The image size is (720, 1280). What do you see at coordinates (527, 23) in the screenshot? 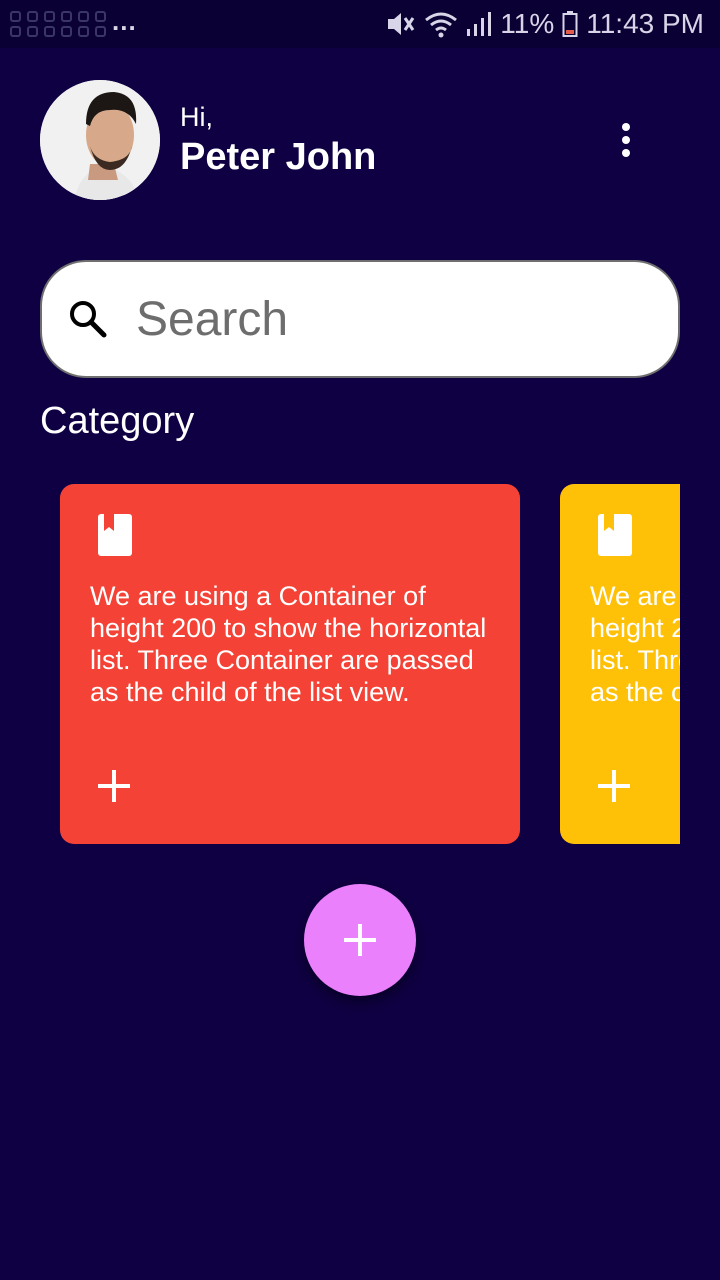
I see `battery-percentage: 11%` at bounding box center [527, 23].